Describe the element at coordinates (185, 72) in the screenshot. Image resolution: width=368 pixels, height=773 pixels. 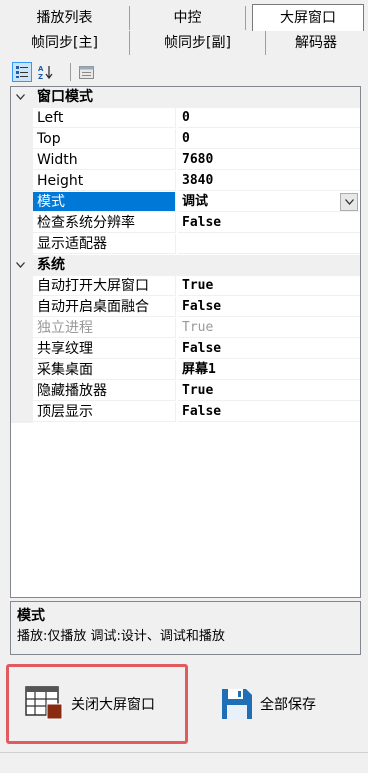
I see `property-toolbar: A Z` at that location.